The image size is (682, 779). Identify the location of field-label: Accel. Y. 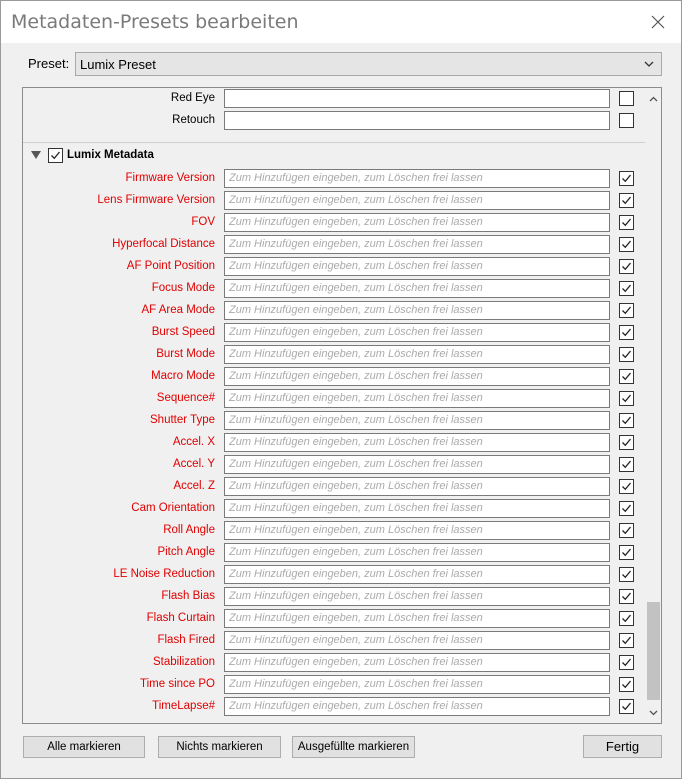
(194, 464).